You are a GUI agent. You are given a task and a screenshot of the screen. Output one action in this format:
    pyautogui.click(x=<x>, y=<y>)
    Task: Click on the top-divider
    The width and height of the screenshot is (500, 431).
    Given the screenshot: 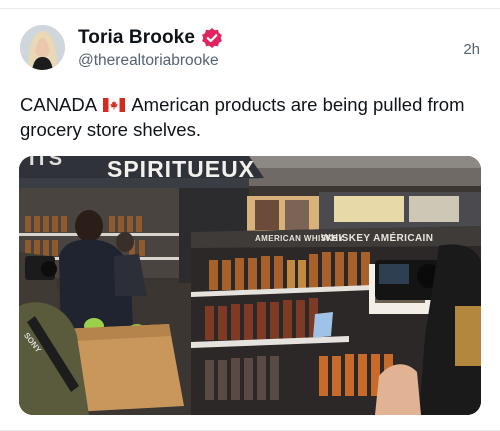 What is the action you would take?
    pyautogui.click(x=250, y=8)
    